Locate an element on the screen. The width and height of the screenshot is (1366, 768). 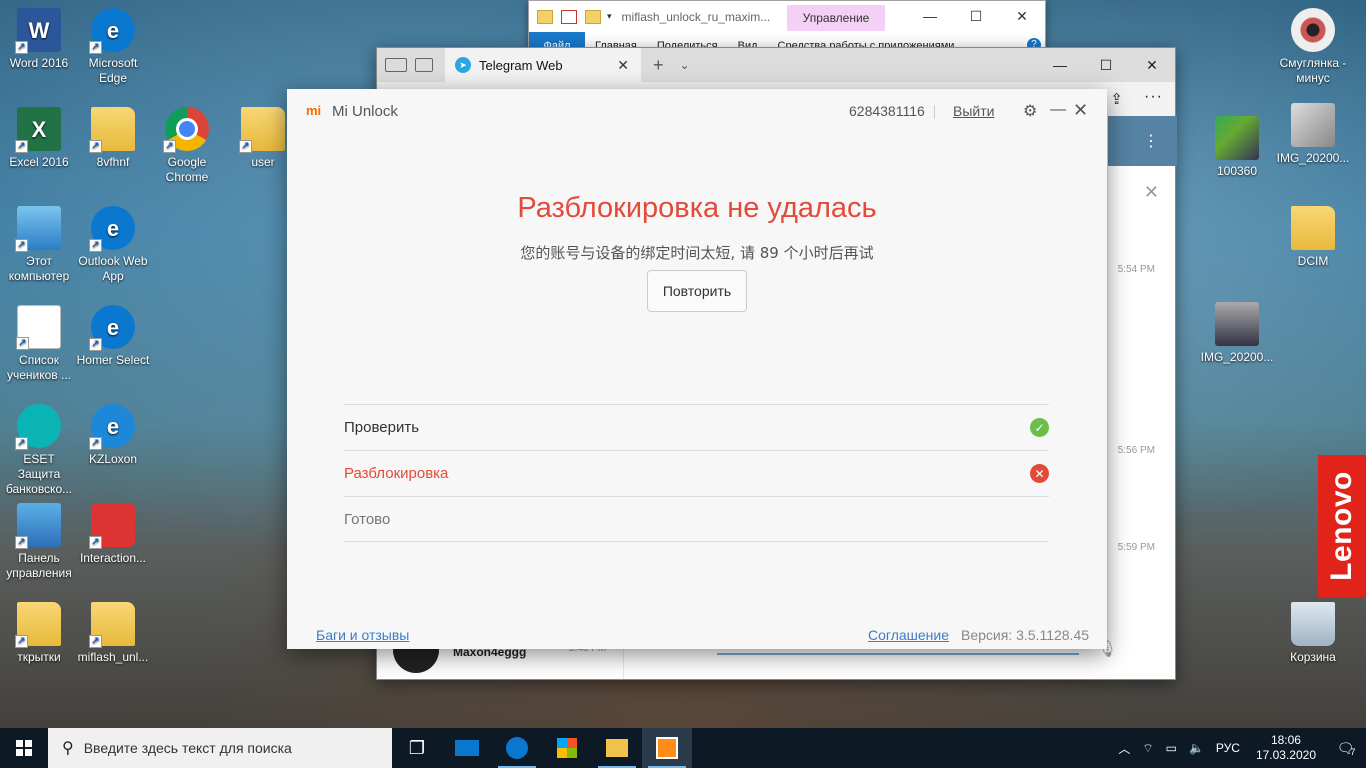
explorer-maximize-button: ☐ is located at coordinates (976, 16).